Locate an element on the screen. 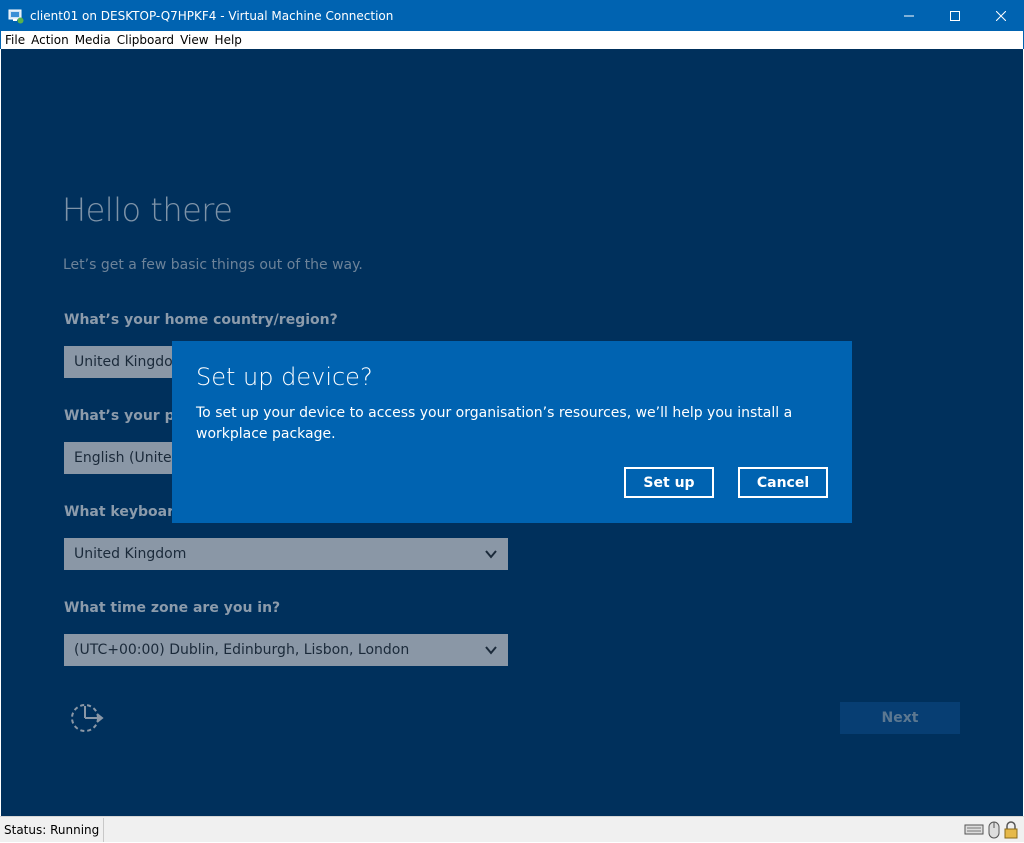  lock-icon is located at coordinates (1011, 832).